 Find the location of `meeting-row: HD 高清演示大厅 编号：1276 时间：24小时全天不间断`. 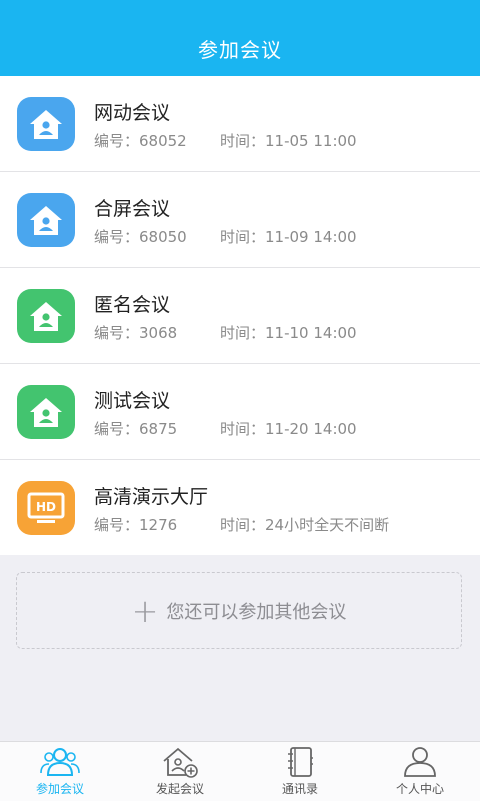

meeting-row: HD 高清演示大厅 编号：1276 时间：24小时全天不间断 is located at coordinates (240, 507).